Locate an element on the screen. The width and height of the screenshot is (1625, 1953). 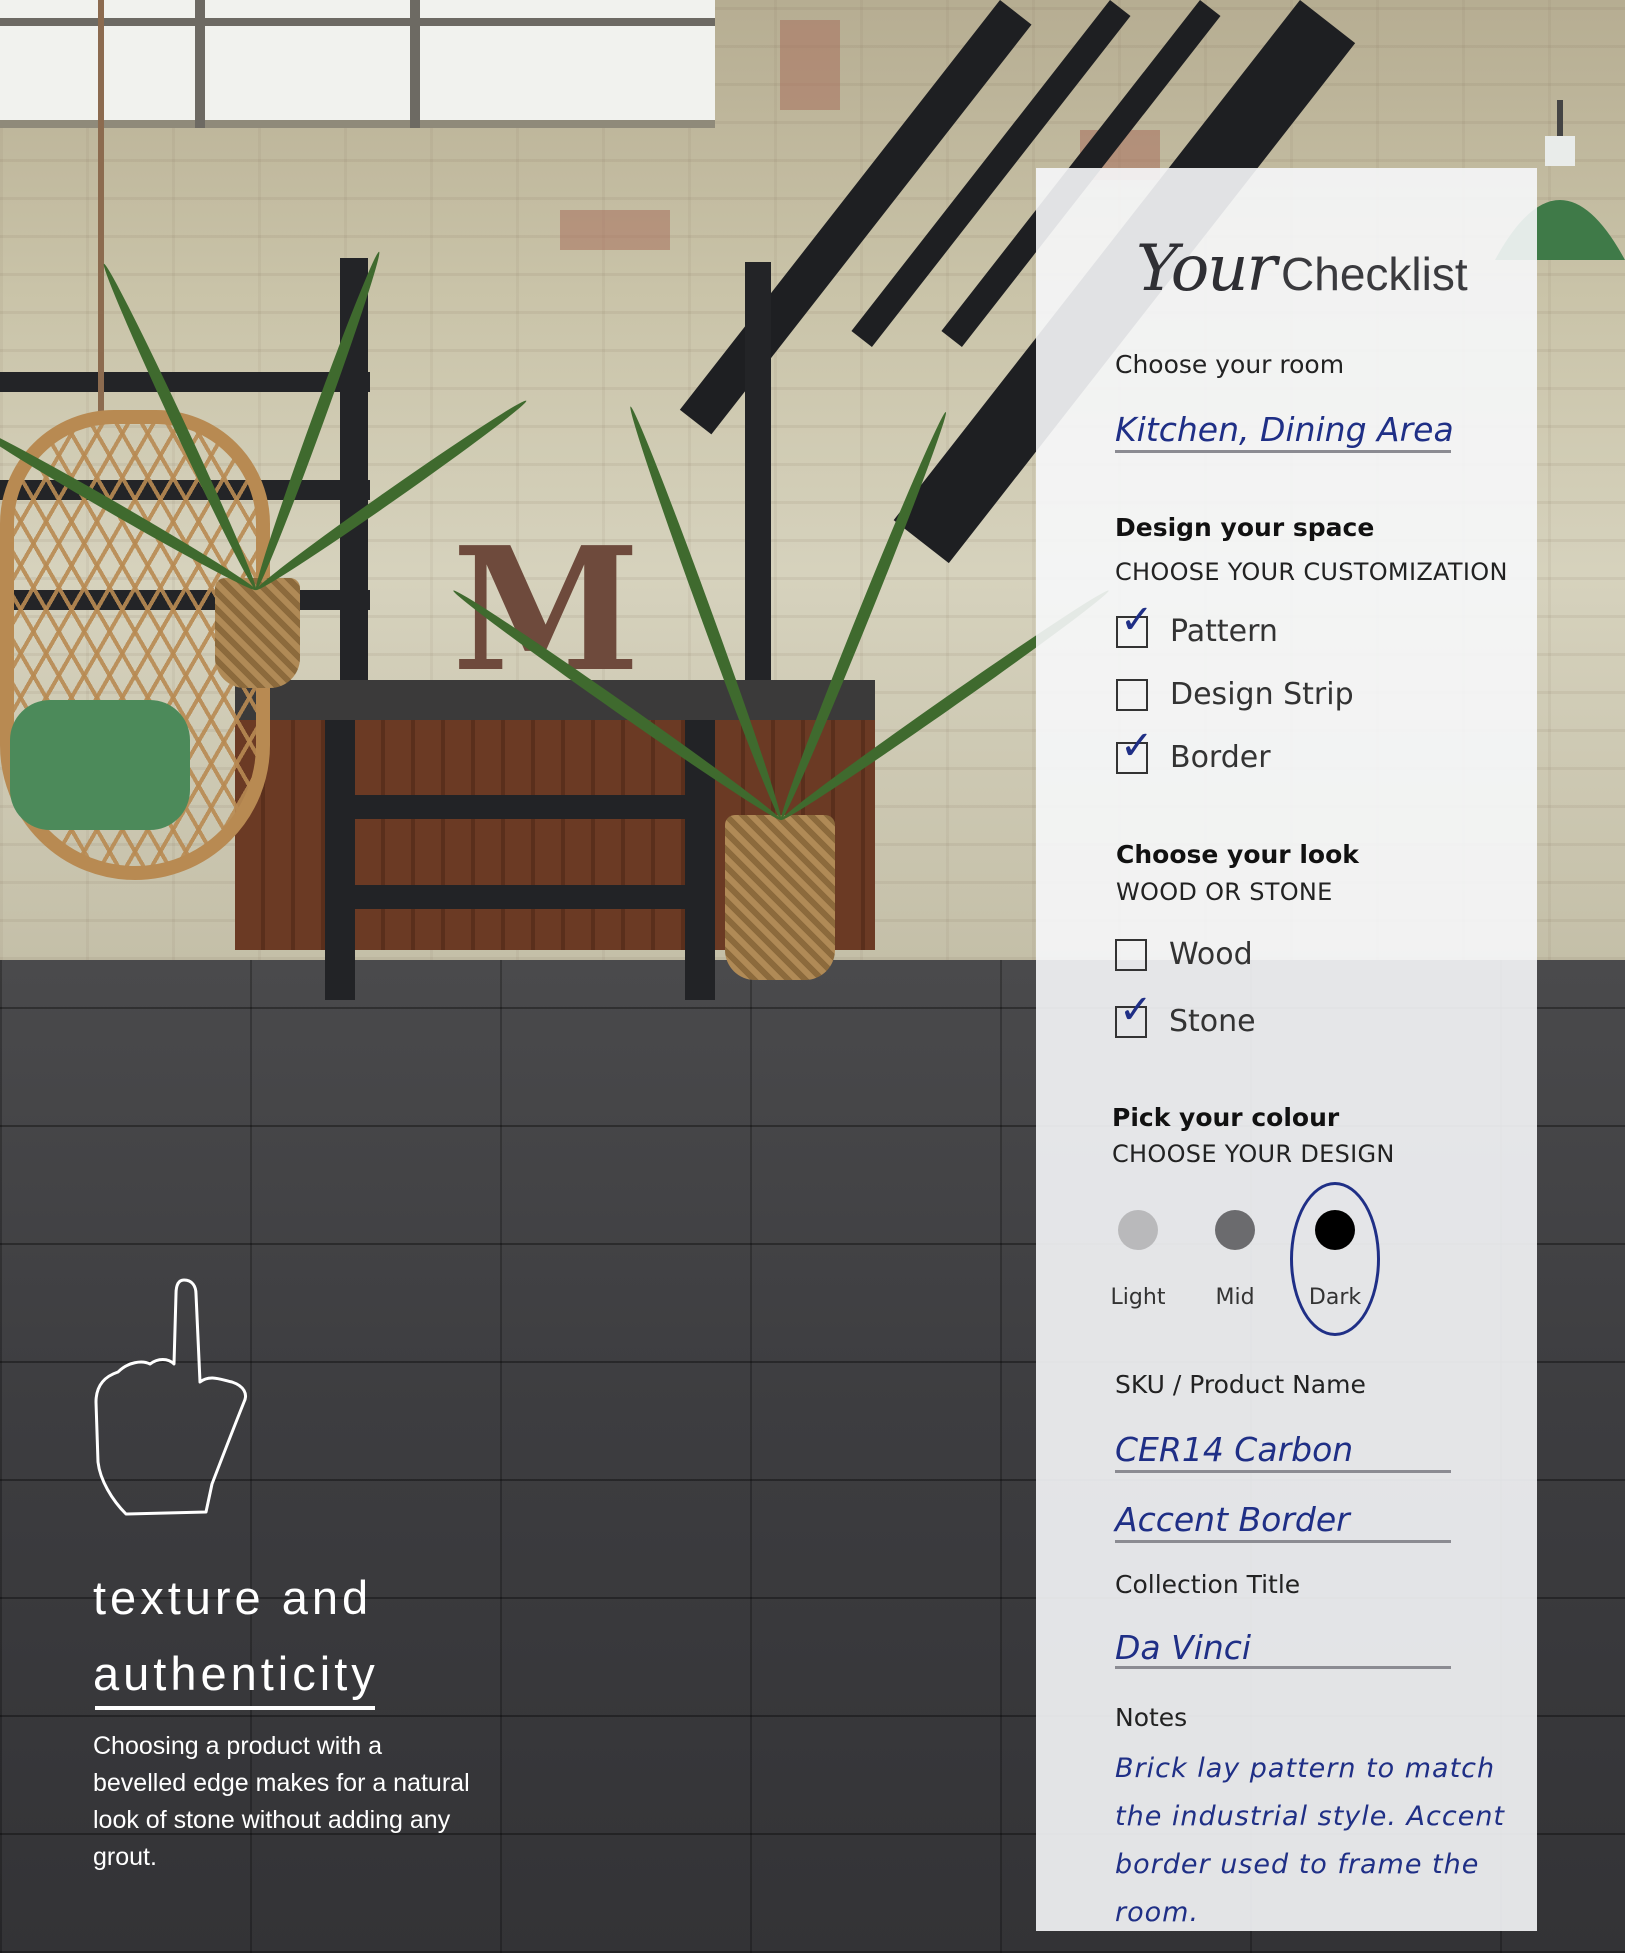
chair-cushion is located at coordinates (100, 765).